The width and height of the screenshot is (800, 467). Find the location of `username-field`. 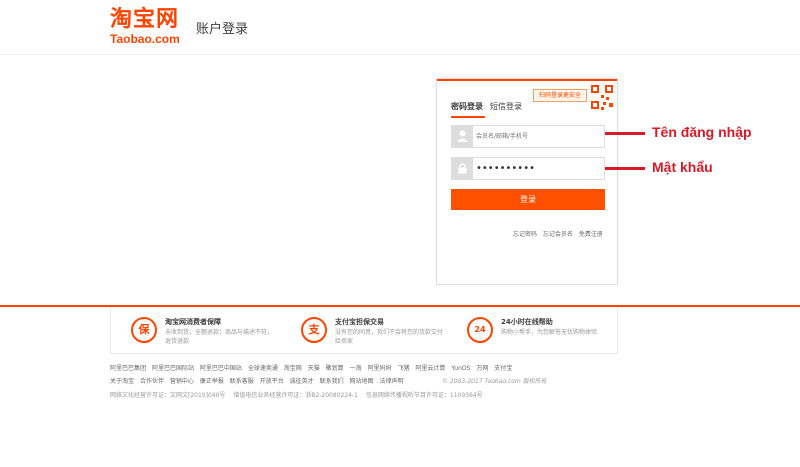

username-field is located at coordinates (528, 136).